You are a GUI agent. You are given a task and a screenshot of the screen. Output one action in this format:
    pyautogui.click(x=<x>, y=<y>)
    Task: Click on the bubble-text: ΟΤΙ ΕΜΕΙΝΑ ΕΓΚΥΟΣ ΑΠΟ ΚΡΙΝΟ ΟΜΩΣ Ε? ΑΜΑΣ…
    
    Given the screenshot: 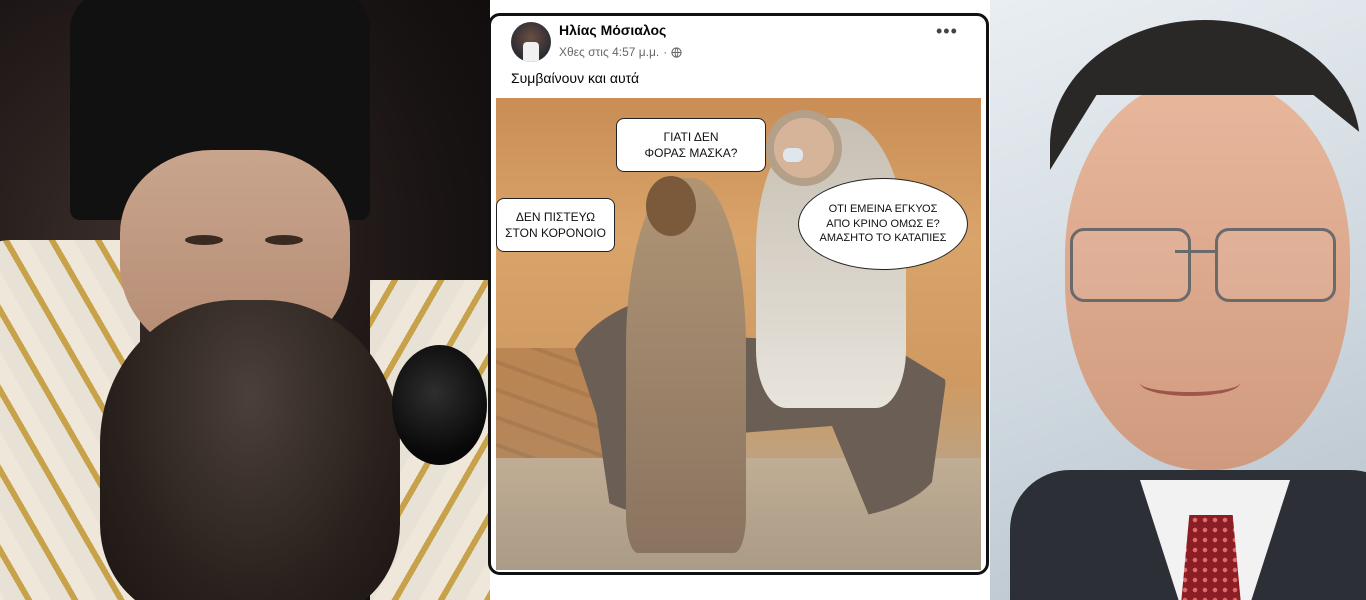 What is the action you would take?
    pyautogui.click(x=883, y=223)
    